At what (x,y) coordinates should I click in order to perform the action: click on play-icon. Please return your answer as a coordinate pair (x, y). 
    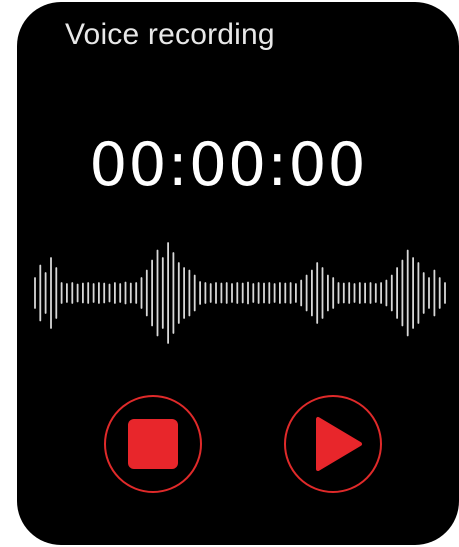
    Looking at the image, I should click on (339, 444).